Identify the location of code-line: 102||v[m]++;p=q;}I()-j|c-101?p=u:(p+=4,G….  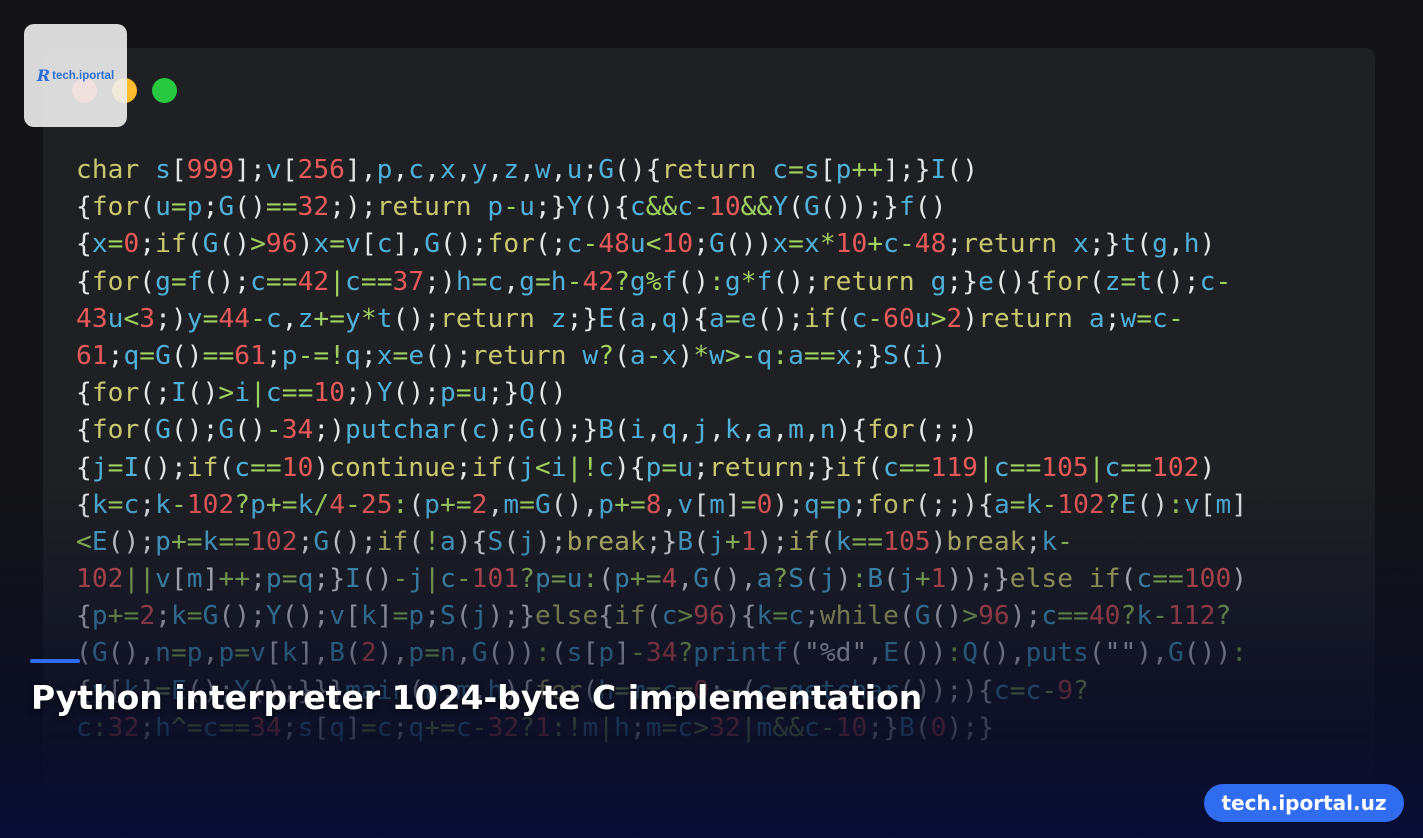
(662, 579).